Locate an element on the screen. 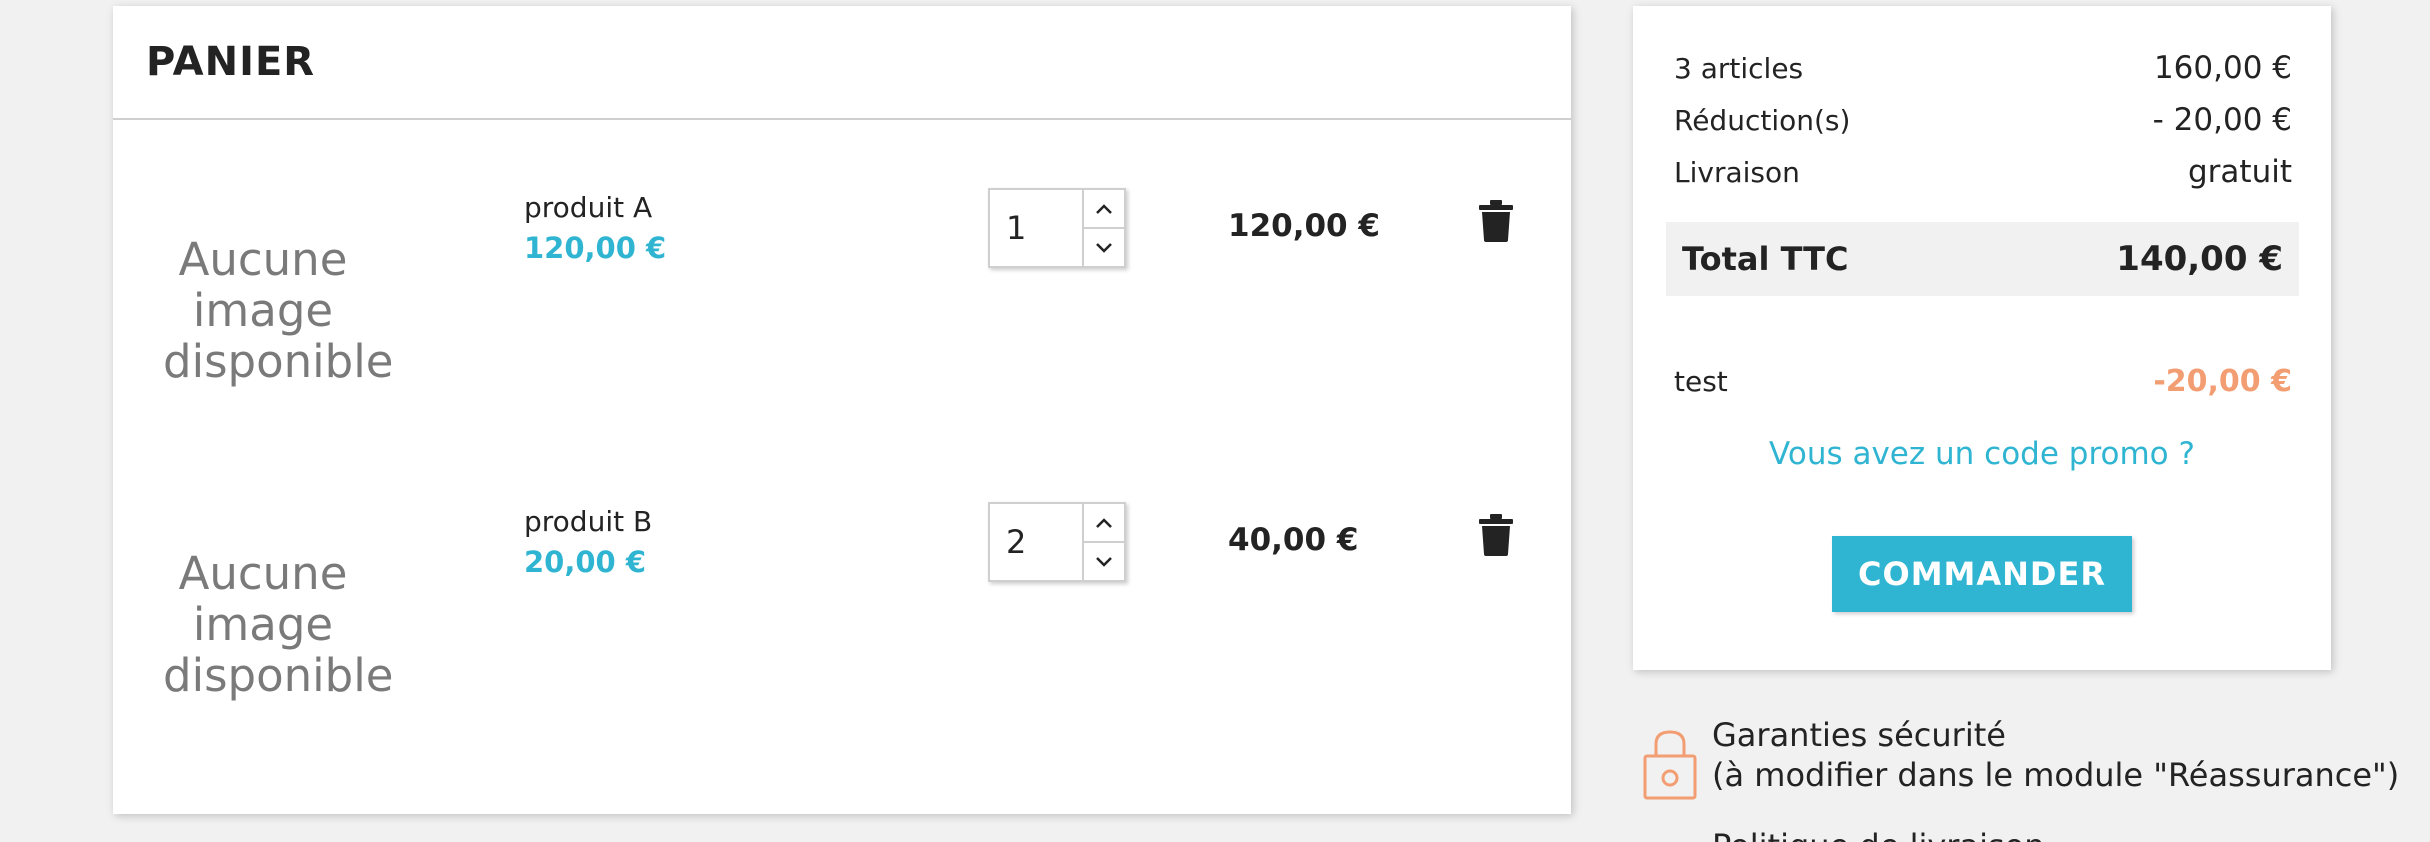  summary-articles-label: 3 articles is located at coordinates (1739, 68).